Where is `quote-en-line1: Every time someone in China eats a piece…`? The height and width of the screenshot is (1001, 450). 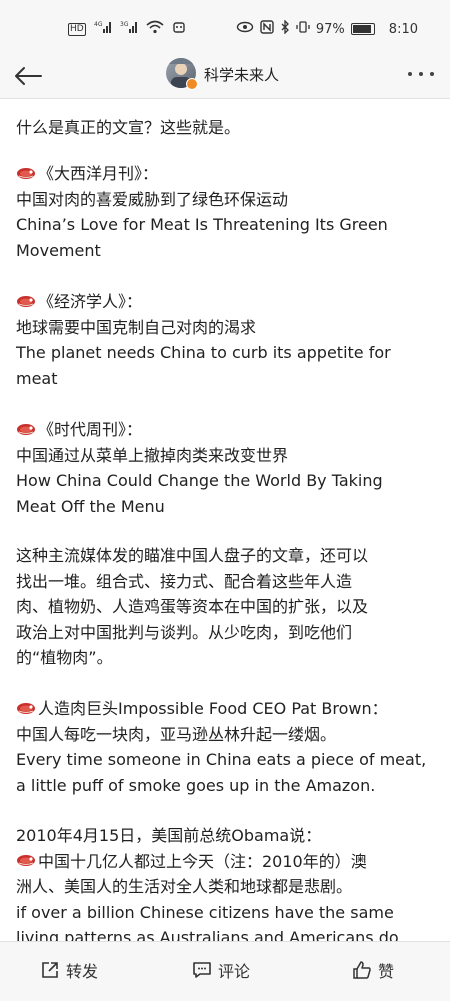
quote-en-line1: Every time someone in China eats a piece… is located at coordinates (221, 759).